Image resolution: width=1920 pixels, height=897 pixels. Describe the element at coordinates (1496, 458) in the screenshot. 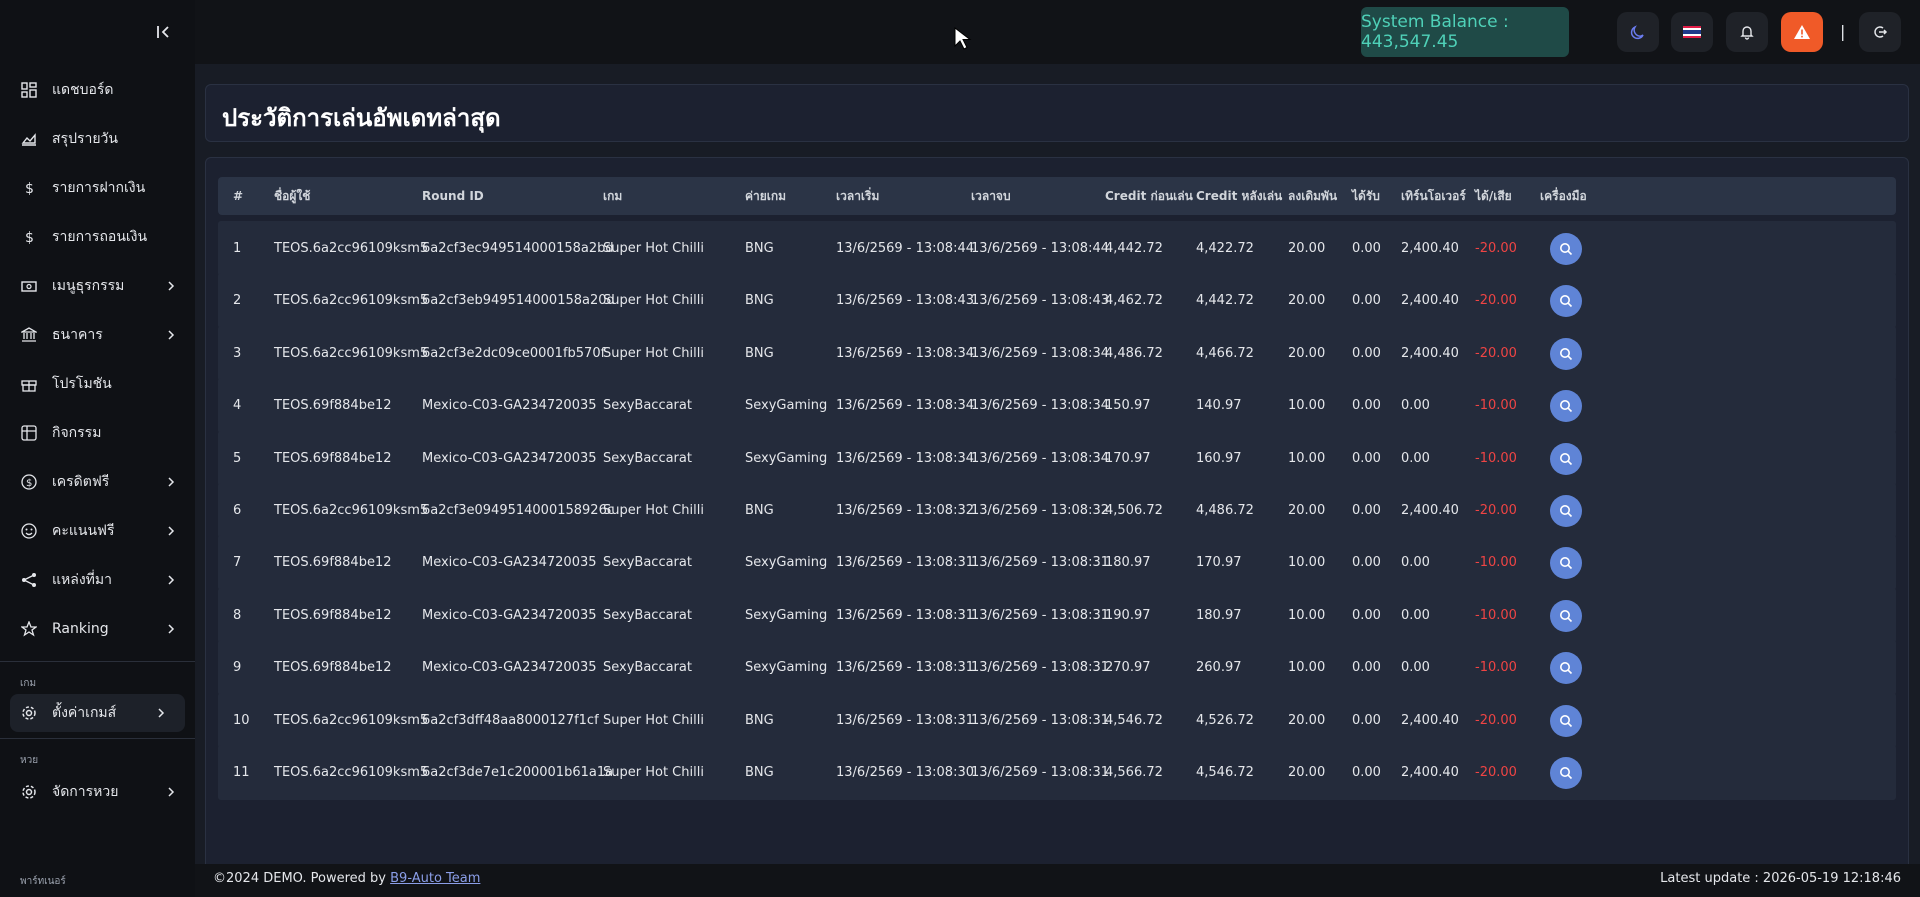

I see `table-cell: -10.00` at that location.